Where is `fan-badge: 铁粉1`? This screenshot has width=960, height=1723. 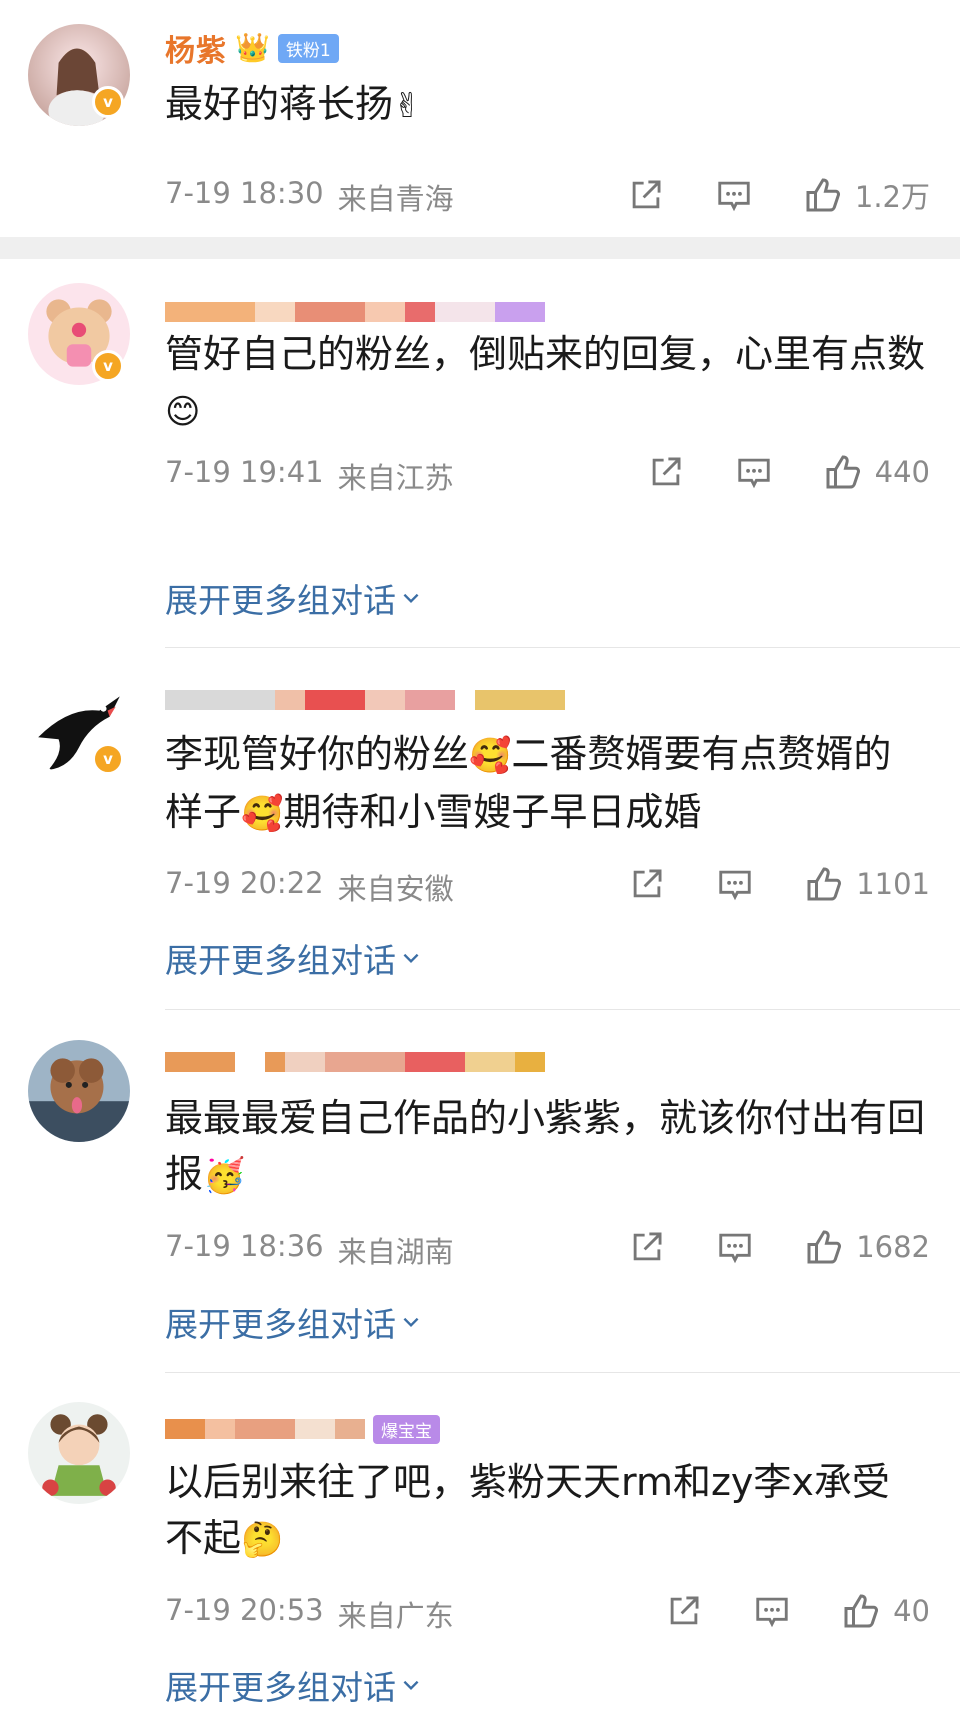 fan-badge: 铁粉1 is located at coordinates (308, 48).